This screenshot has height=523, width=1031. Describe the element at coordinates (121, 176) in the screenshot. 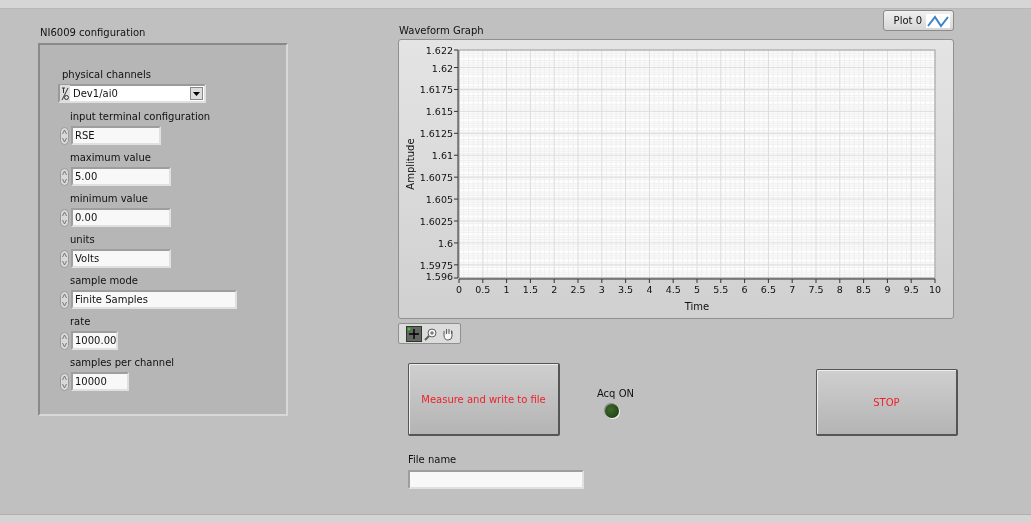

I see `input-field: 5.00` at that location.